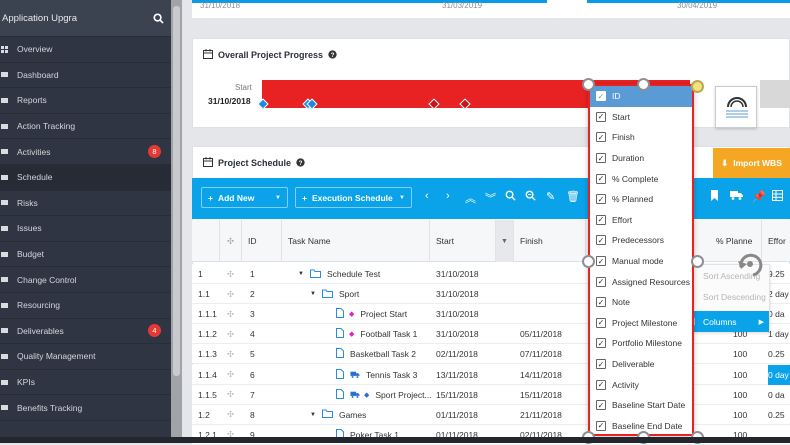 The height and width of the screenshot is (445, 790). Describe the element at coordinates (530, 197) in the screenshot. I see `zoom-out-icon` at that location.